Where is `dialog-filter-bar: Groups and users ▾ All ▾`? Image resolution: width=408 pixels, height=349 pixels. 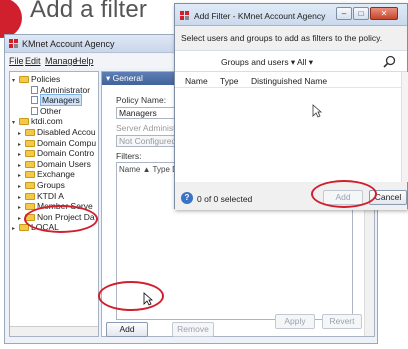 dialog-filter-bar: Groups and users ▾ All ▾ is located at coordinates (291, 61).